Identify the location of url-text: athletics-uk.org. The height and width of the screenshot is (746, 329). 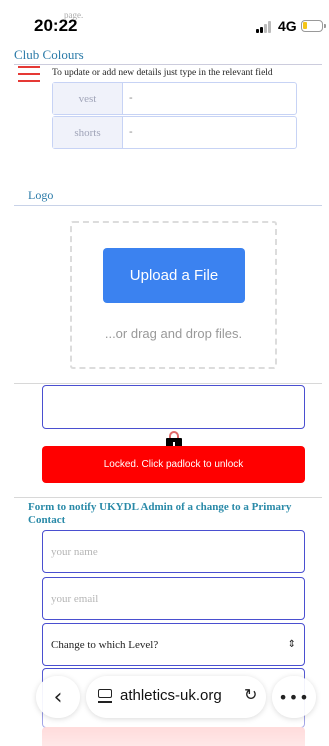
(171, 695).